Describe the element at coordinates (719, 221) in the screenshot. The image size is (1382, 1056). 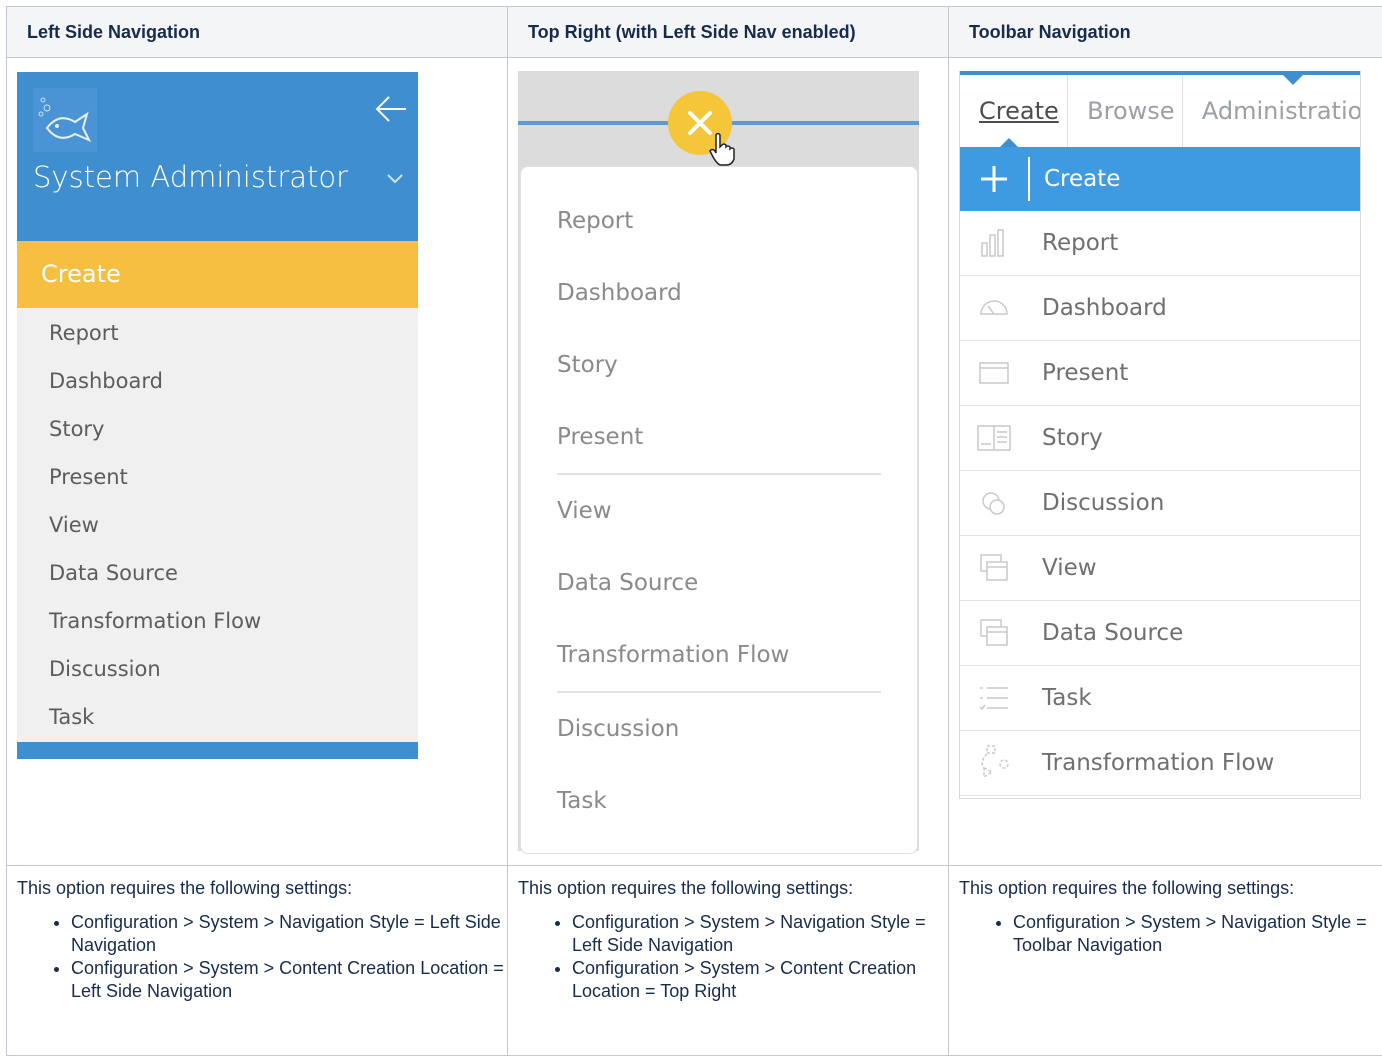
I see `dropdown-item-report: Report` at that location.